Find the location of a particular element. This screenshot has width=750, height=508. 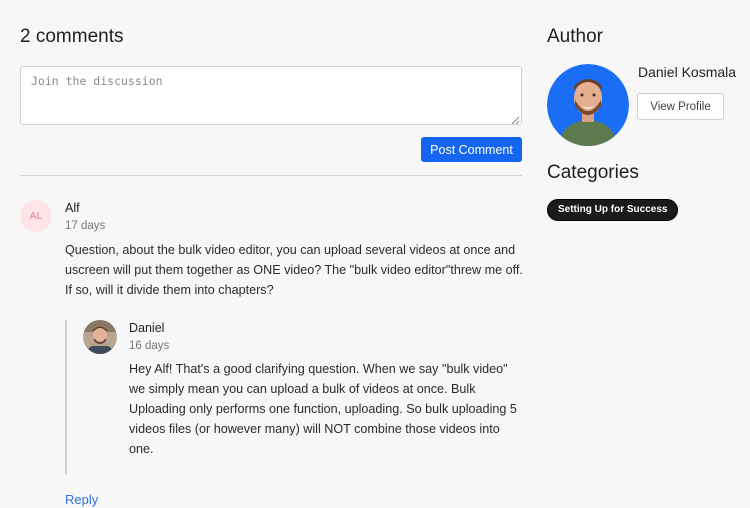

reply-author: Daniel is located at coordinates (147, 328).